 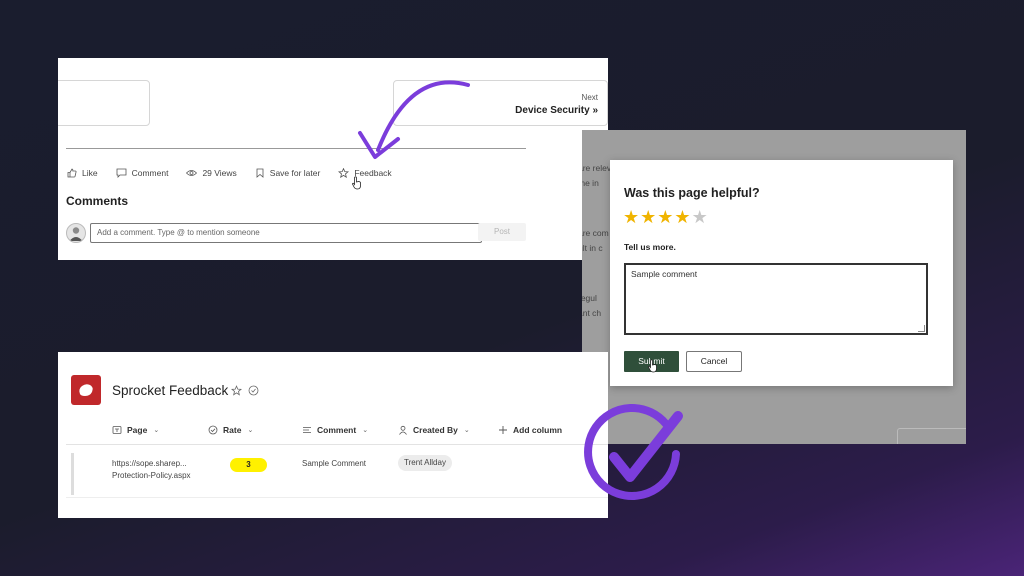 What do you see at coordinates (556, 110) in the screenshot?
I see `next-page-title: Device Security »` at bounding box center [556, 110].